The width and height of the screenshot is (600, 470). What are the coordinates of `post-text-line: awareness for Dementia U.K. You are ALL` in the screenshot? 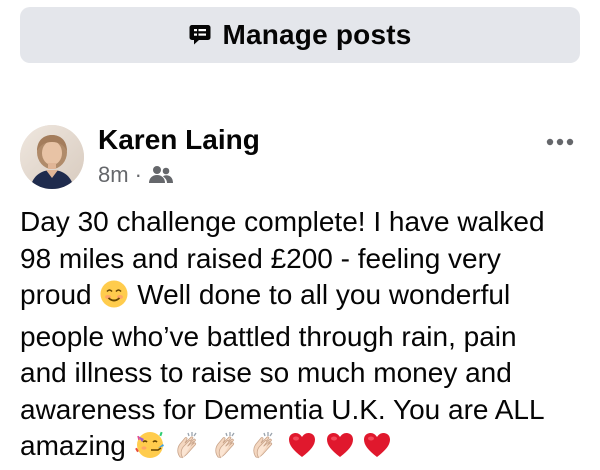 It's located at (282, 409).